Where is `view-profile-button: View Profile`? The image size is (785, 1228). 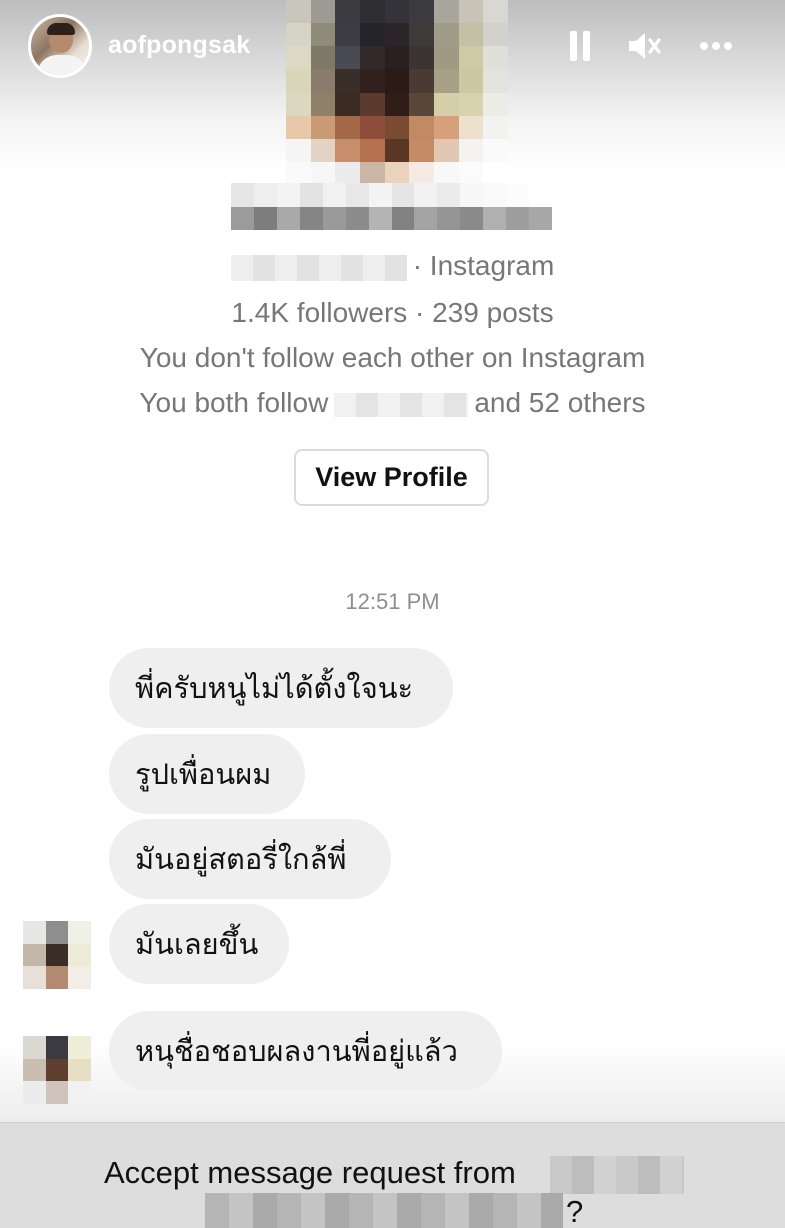
view-profile-button: View Profile is located at coordinates (391, 477).